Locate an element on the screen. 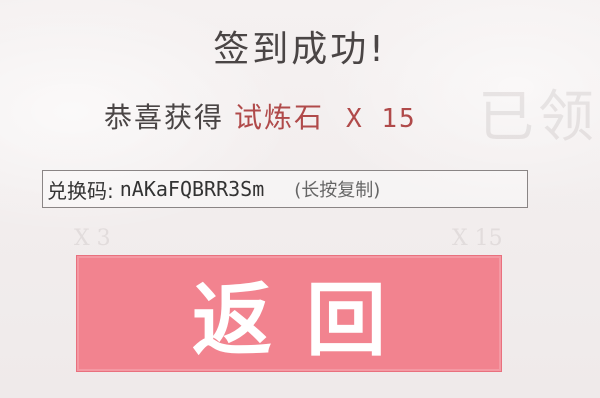 This screenshot has width=600, height=398. background-qty-right: X 15 is located at coordinates (477, 238).